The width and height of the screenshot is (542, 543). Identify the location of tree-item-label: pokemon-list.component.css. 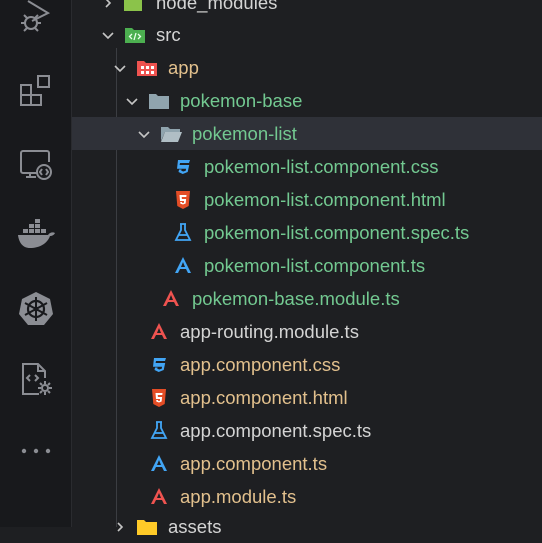
(321, 166).